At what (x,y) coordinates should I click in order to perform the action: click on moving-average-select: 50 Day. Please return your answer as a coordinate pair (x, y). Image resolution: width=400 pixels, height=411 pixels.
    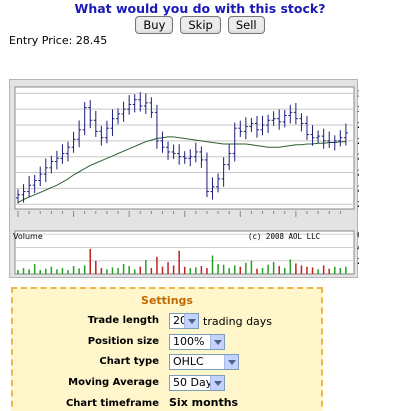
    Looking at the image, I should click on (197, 383).